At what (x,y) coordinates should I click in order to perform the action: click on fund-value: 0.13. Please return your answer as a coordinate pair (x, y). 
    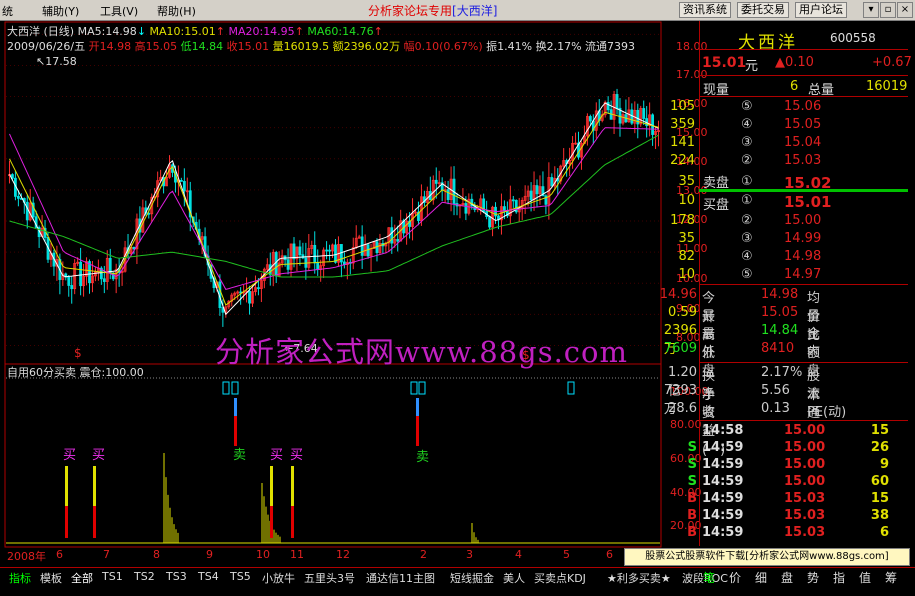
    Looking at the image, I should click on (775, 408).